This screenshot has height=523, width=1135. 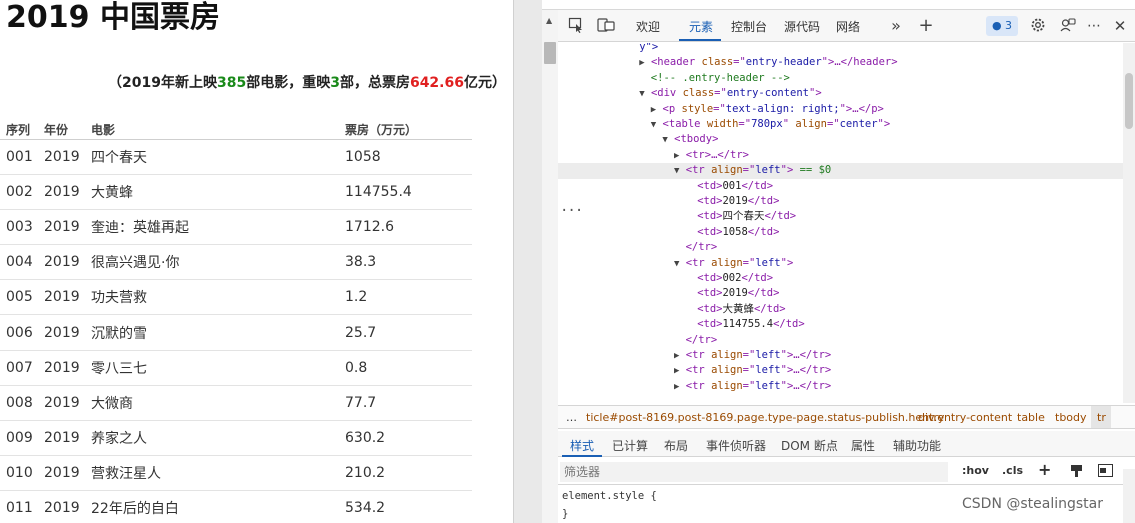 What do you see at coordinates (840, 171) in the screenshot?
I see `dom-node-selected: ▼ <tr align="left"> == $0` at bounding box center [840, 171].